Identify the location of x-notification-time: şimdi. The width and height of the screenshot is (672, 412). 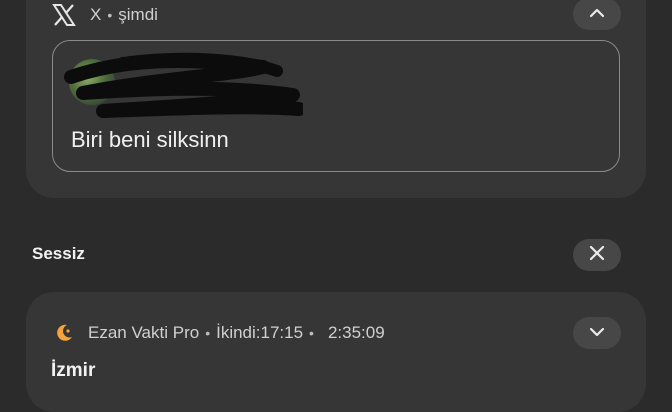
(138, 14).